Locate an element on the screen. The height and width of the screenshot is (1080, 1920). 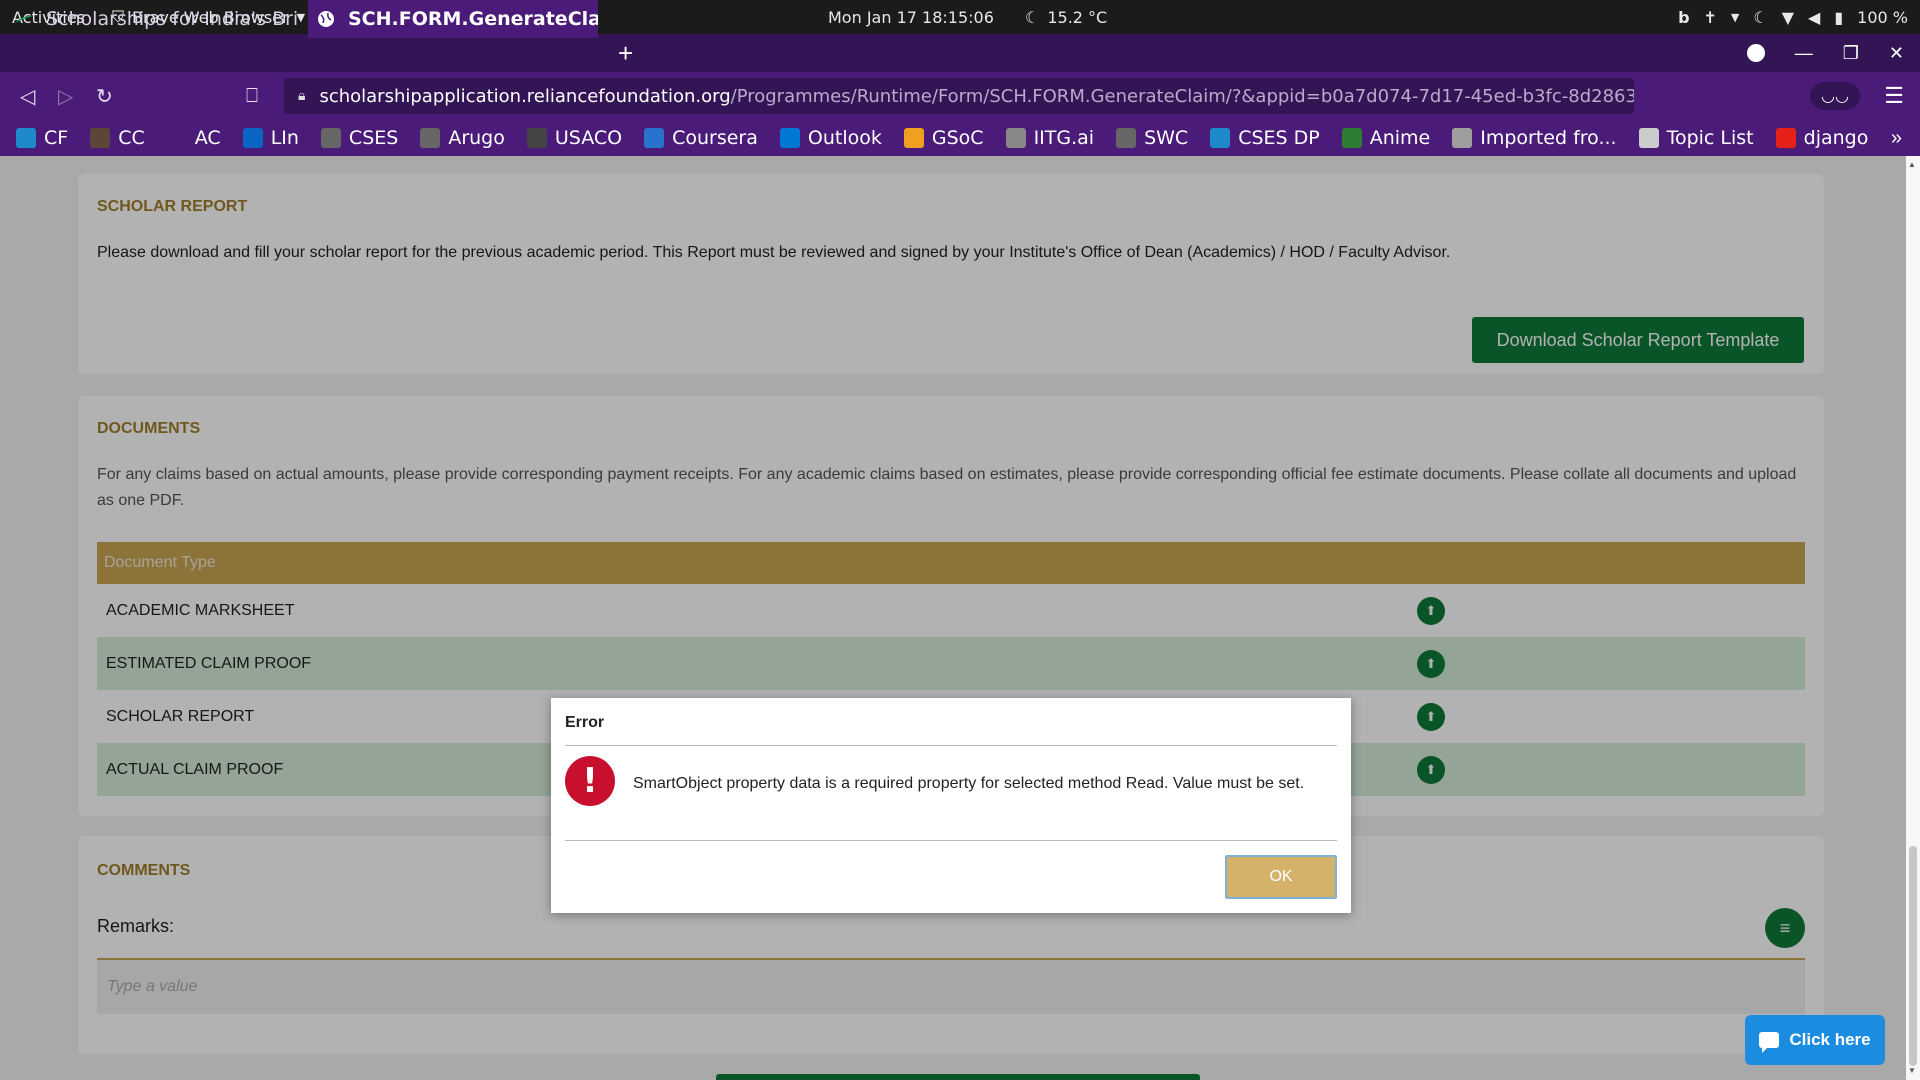
page-scrollbar: ▲ ▼ is located at coordinates (1913, 618).